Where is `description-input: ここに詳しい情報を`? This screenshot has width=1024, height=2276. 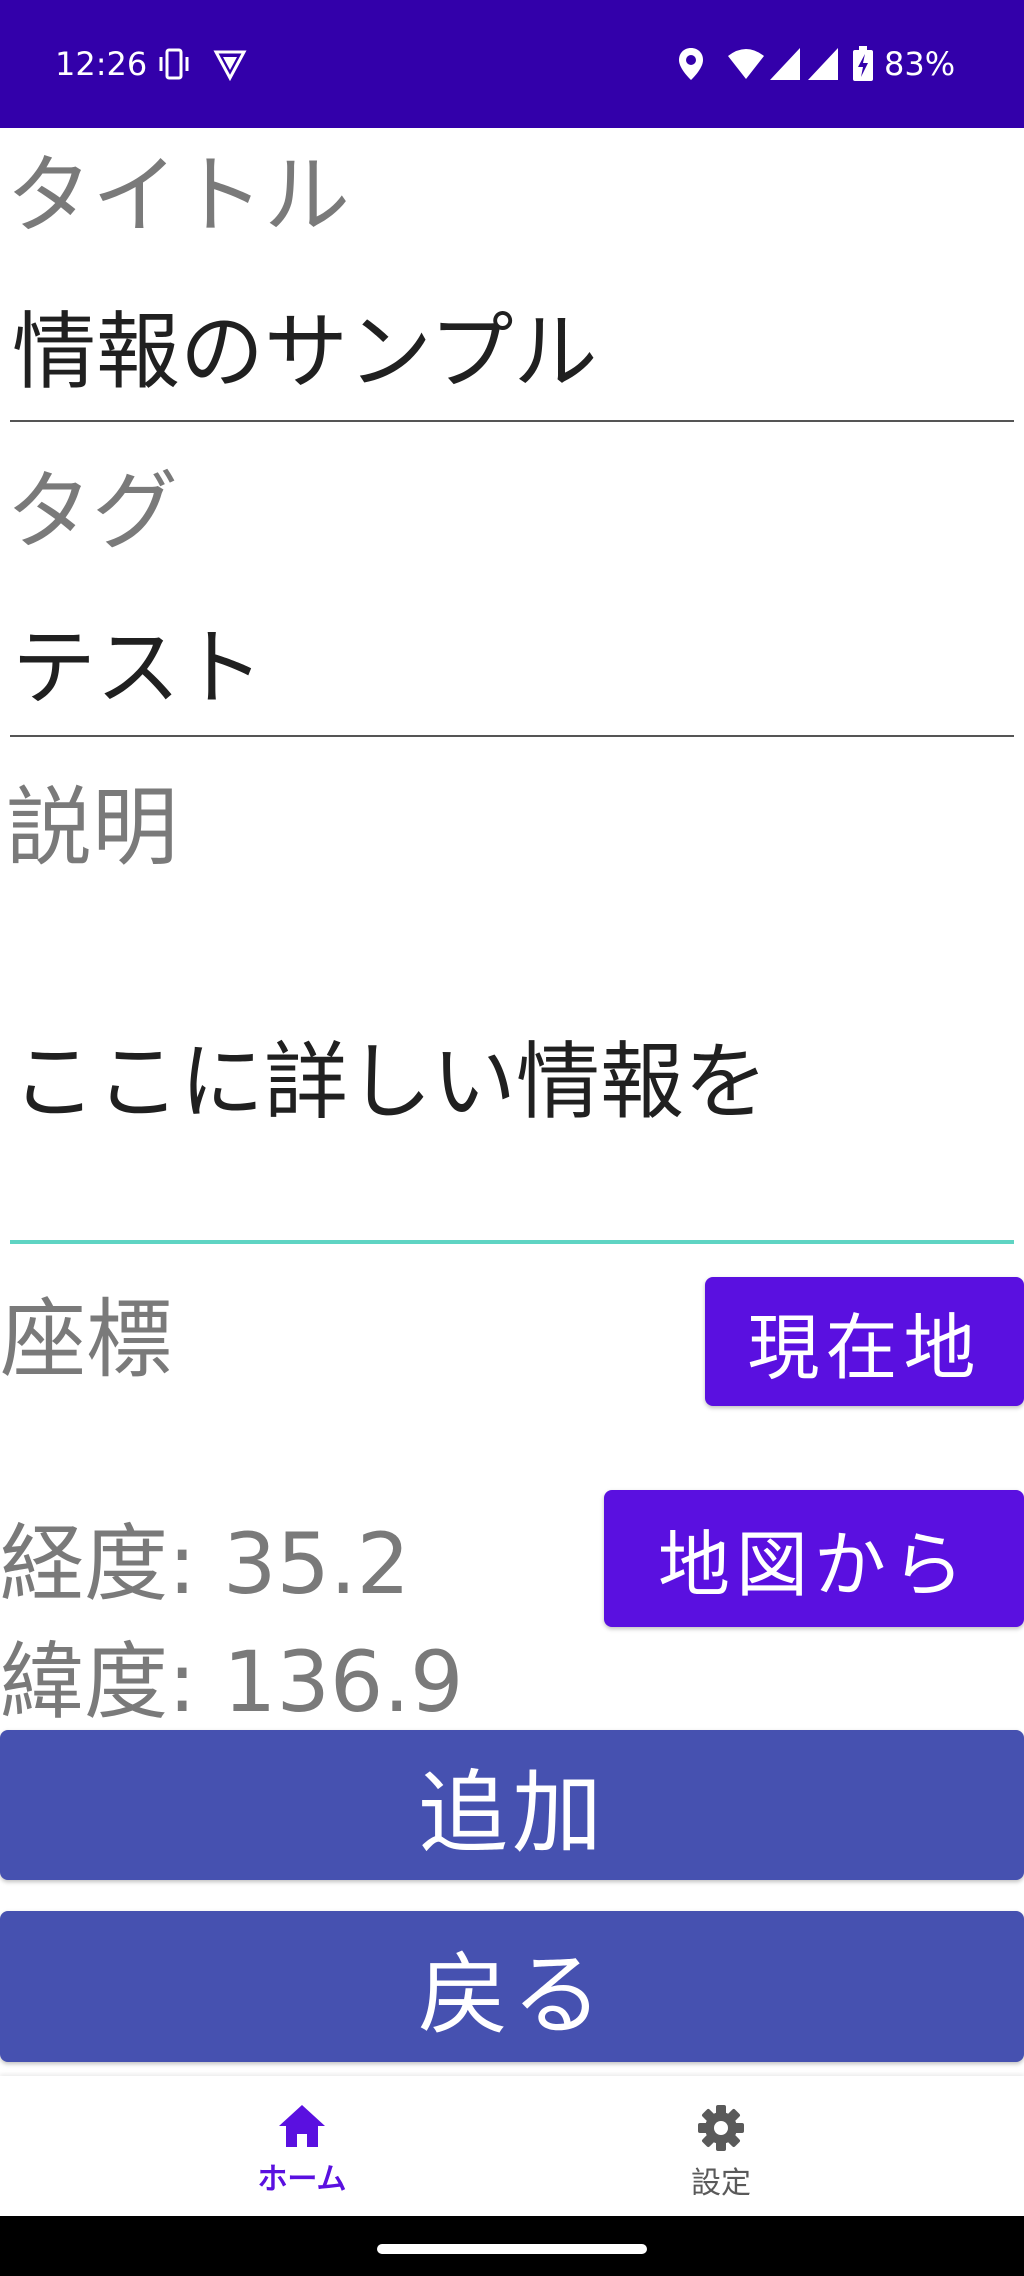 description-input: ここに詳しい情報を is located at coordinates (390, 1082).